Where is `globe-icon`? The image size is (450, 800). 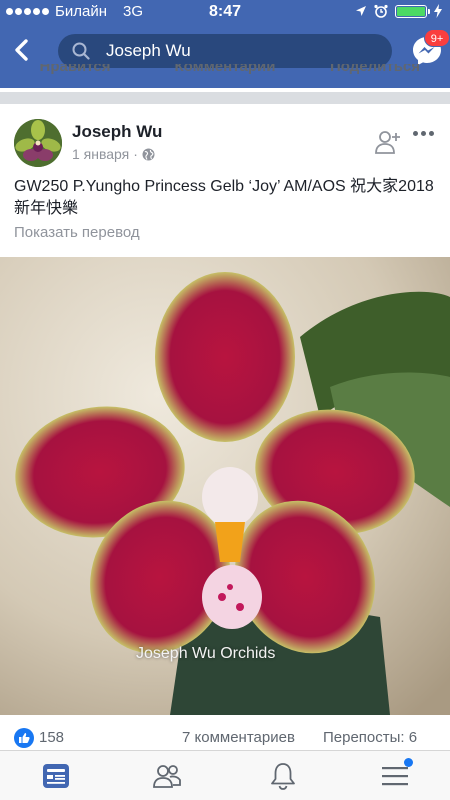 globe-icon is located at coordinates (148, 154).